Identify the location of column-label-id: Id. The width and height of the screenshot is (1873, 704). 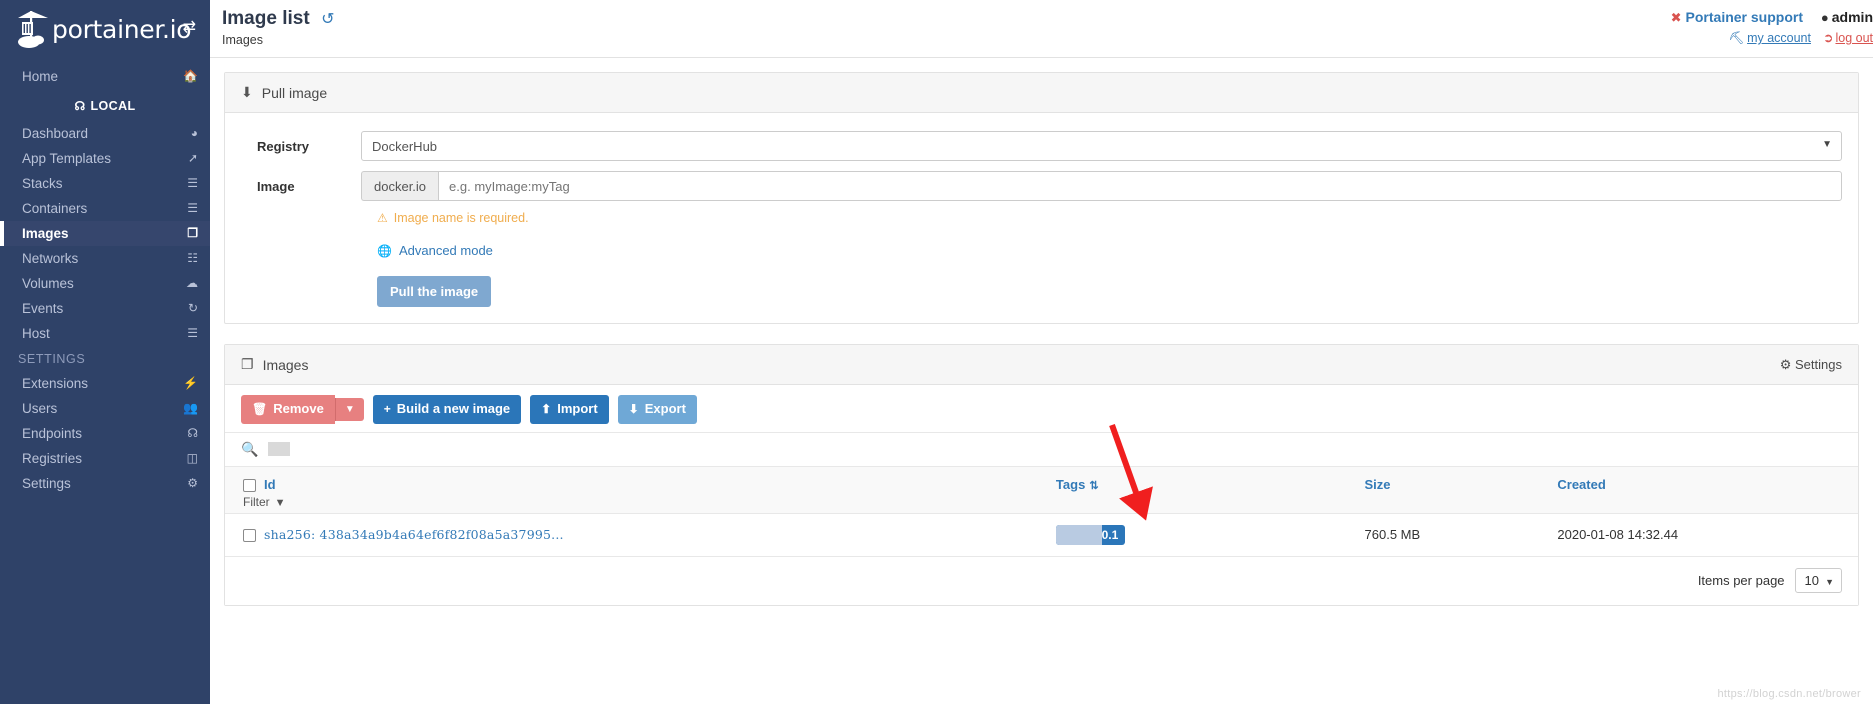
(270, 484).